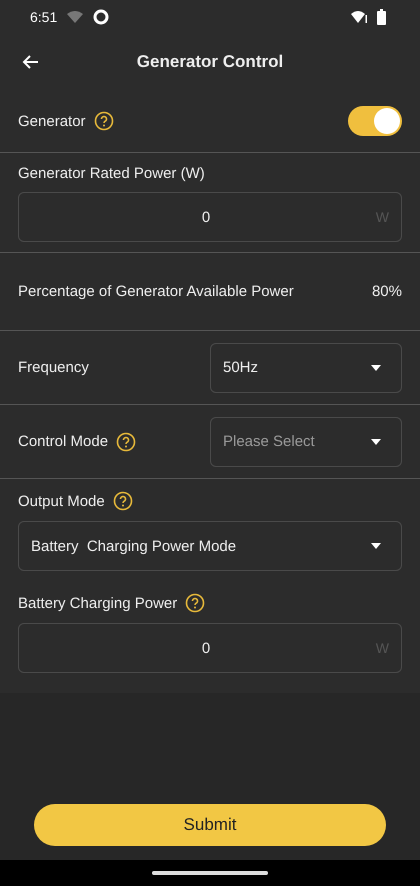 Image resolution: width=420 pixels, height=886 pixels. What do you see at coordinates (375, 121) in the screenshot?
I see `toggle-switch` at bounding box center [375, 121].